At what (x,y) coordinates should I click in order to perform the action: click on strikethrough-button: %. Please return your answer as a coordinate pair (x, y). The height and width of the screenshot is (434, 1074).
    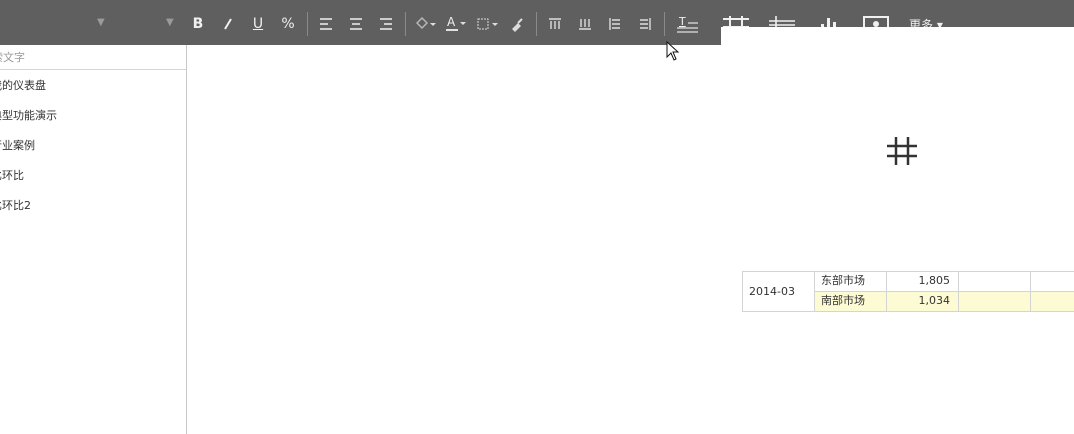
    Looking at the image, I should click on (288, 24).